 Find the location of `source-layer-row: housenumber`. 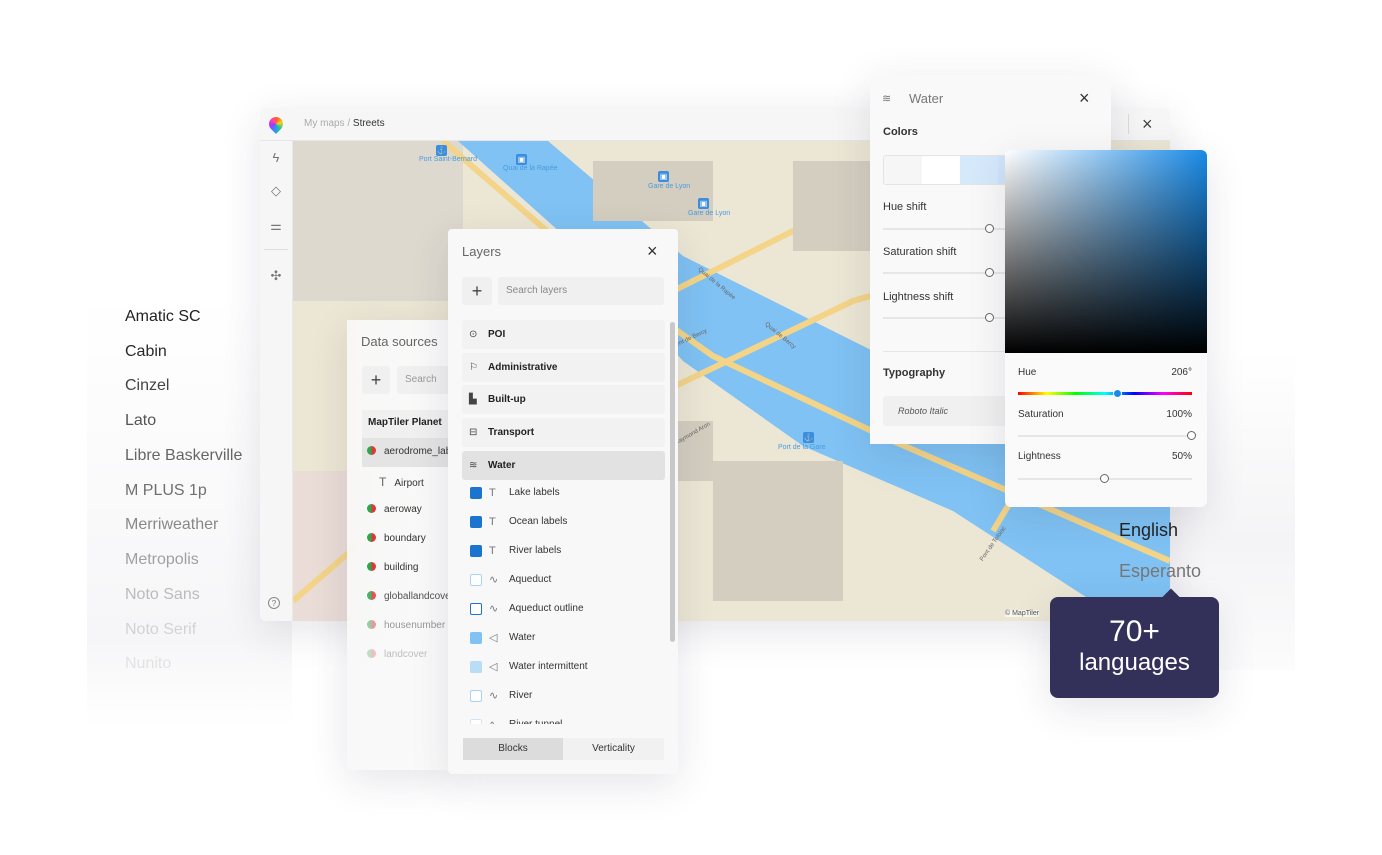

source-layer-row: housenumber is located at coordinates (406, 625).